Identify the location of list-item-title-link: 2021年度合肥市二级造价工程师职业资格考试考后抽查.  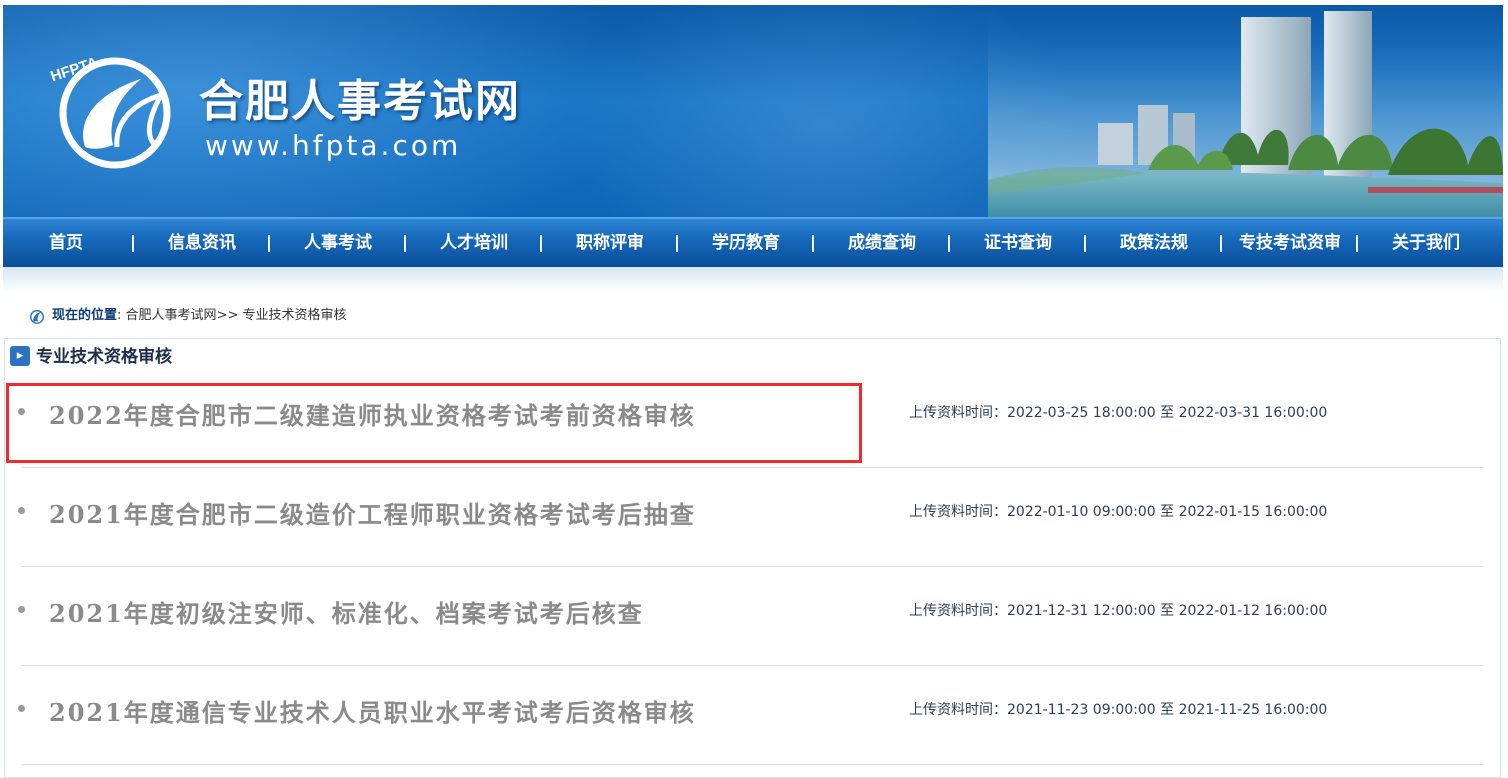
(372, 512).